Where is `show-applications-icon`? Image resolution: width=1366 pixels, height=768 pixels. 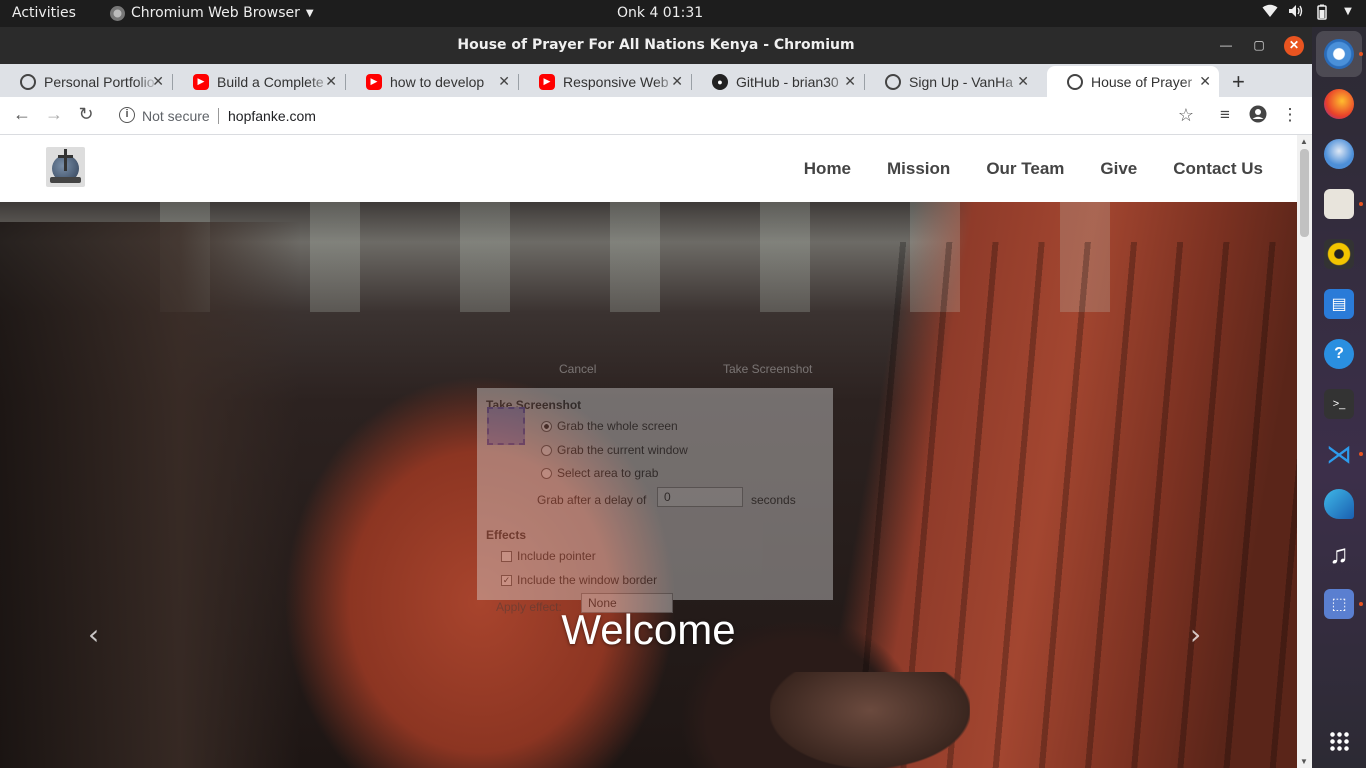 show-applications-icon is located at coordinates (1339, 741).